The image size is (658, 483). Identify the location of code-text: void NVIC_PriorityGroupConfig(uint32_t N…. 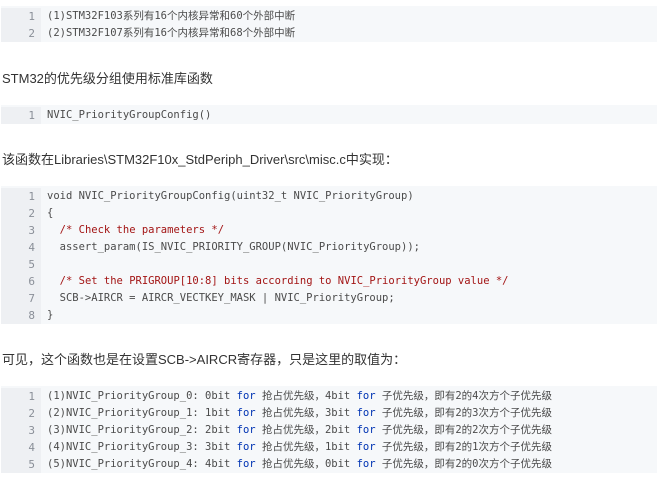
(227, 196).